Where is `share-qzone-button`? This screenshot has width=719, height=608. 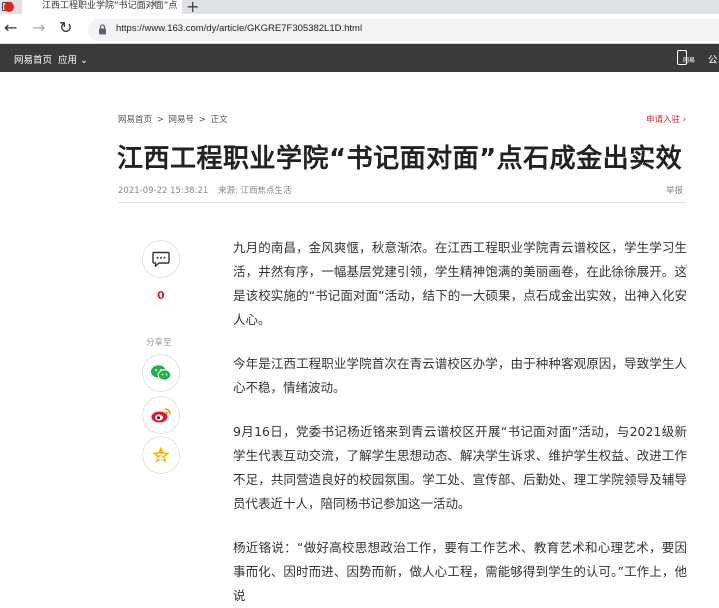 share-qzone-button is located at coordinates (161, 455).